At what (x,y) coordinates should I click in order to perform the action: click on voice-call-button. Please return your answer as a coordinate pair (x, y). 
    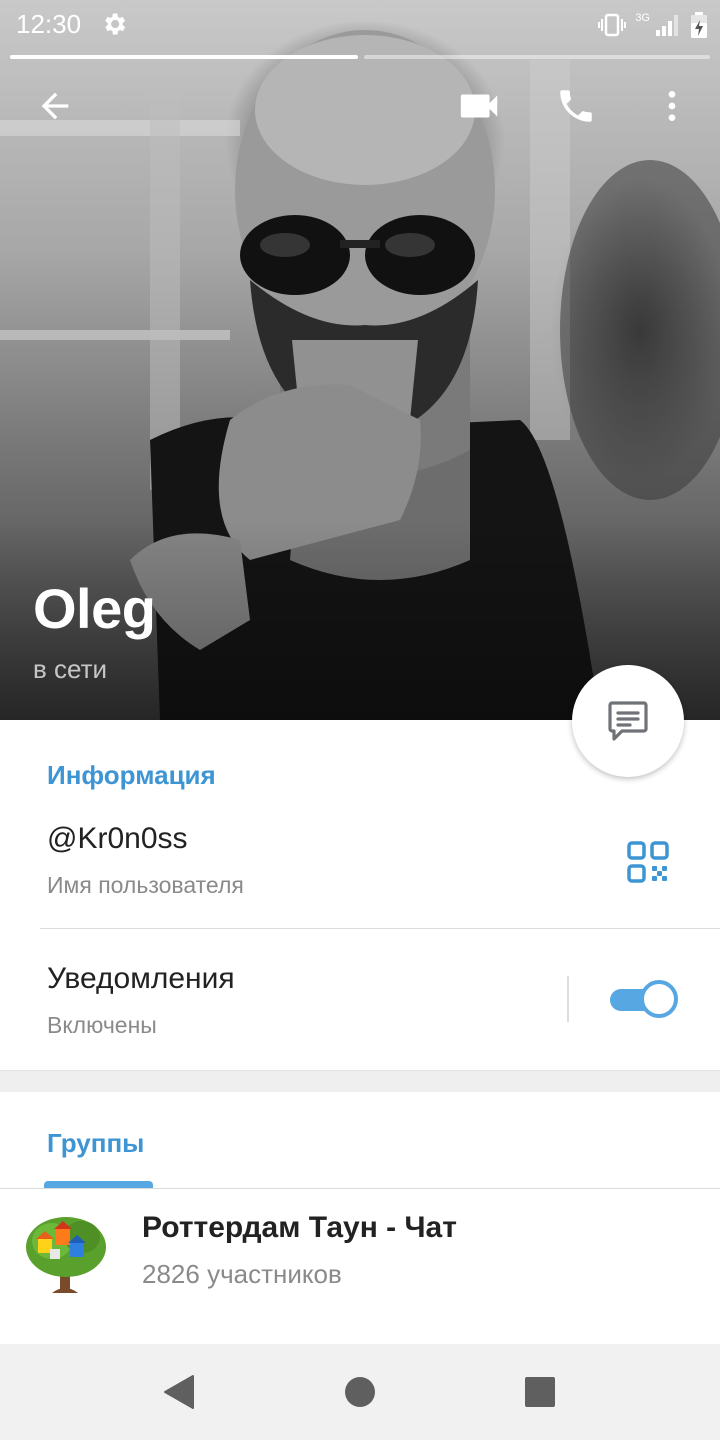
    Looking at the image, I should click on (576, 106).